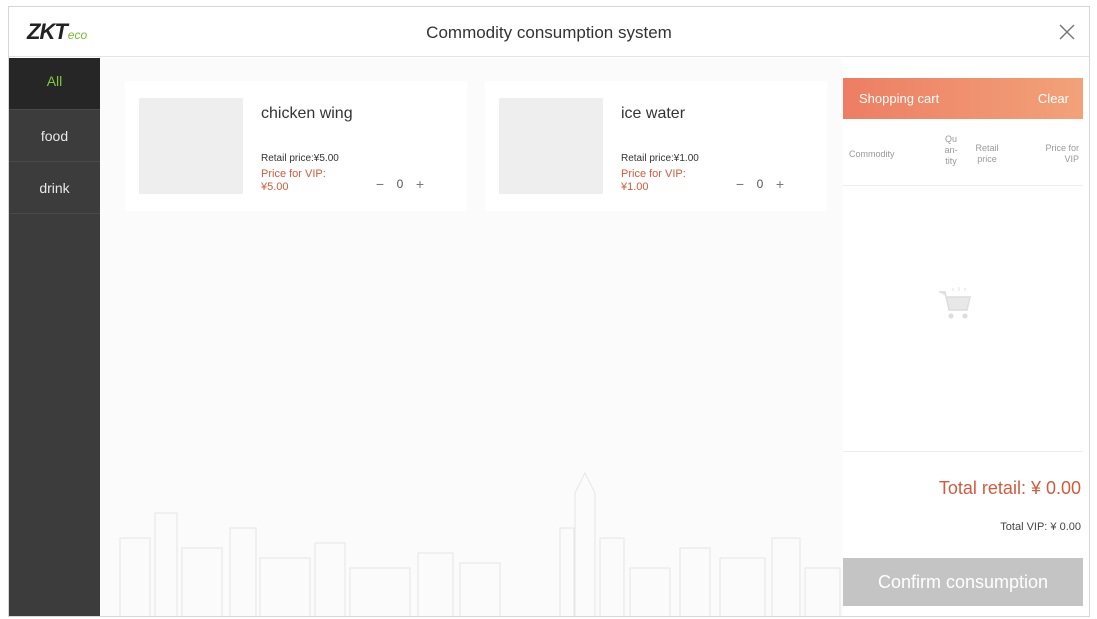  Describe the element at coordinates (1053, 98) in the screenshot. I see `clear-cart-button: Clear` at that location.